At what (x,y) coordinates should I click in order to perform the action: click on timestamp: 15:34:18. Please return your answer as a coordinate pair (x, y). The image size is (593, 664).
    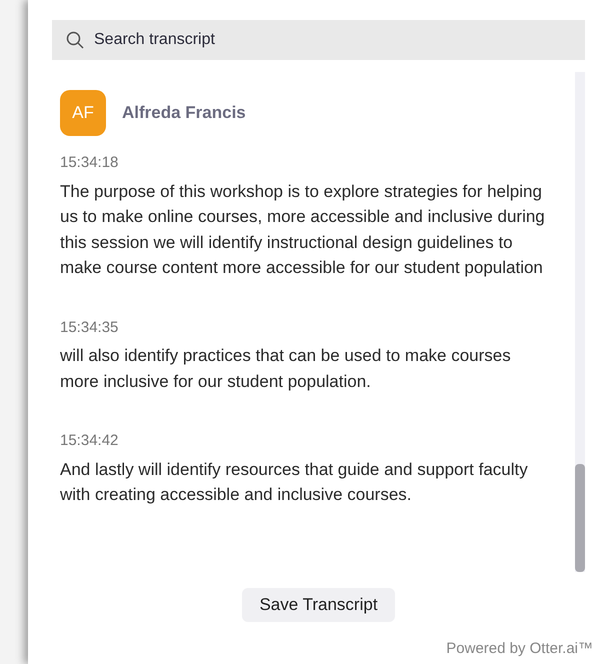
    Looking at the image, I should click on (90, 163).